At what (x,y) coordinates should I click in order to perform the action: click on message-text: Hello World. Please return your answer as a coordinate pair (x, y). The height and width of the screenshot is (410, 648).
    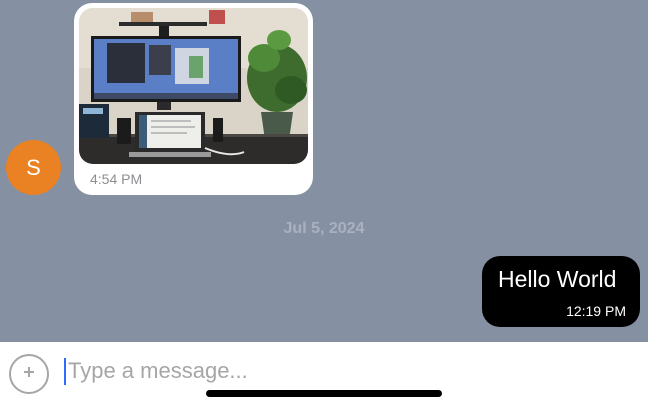
    Looking at the image, I should click on (557, 279).